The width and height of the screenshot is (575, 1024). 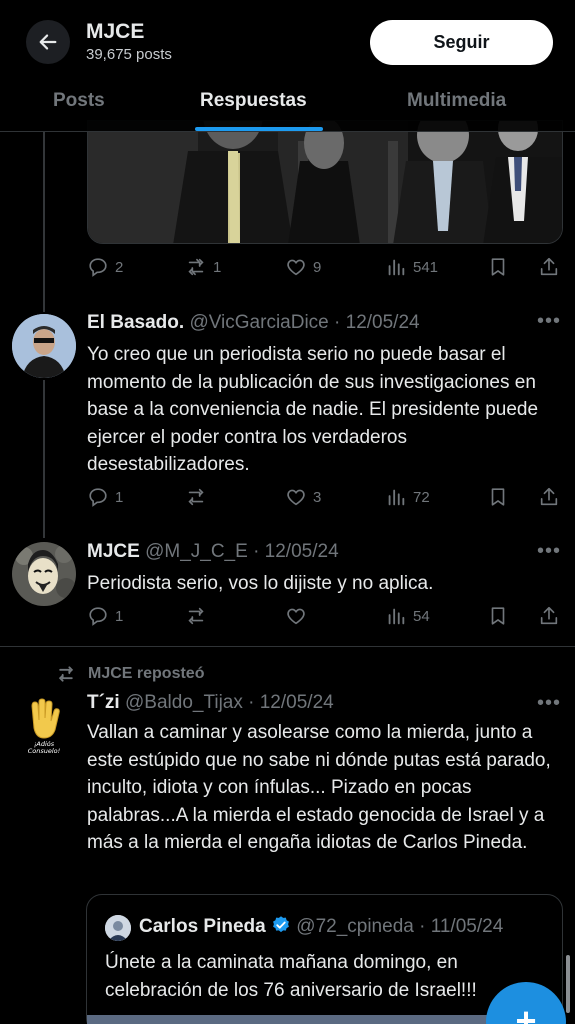 I want to click on like-button: 3, so click(x=303, y=497).